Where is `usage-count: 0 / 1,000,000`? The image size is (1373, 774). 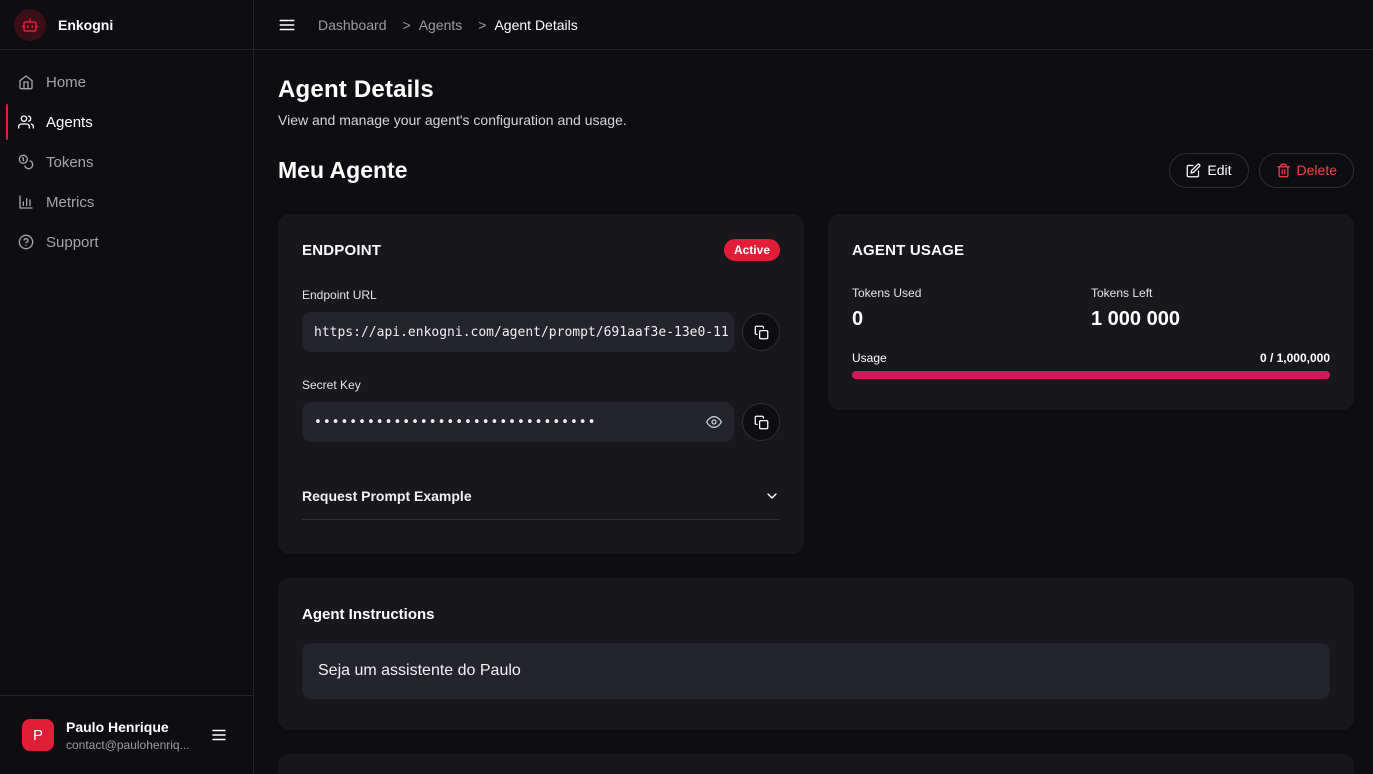 usage-count: 0 / 1,000,000 is located at coordinates (1294, 358).